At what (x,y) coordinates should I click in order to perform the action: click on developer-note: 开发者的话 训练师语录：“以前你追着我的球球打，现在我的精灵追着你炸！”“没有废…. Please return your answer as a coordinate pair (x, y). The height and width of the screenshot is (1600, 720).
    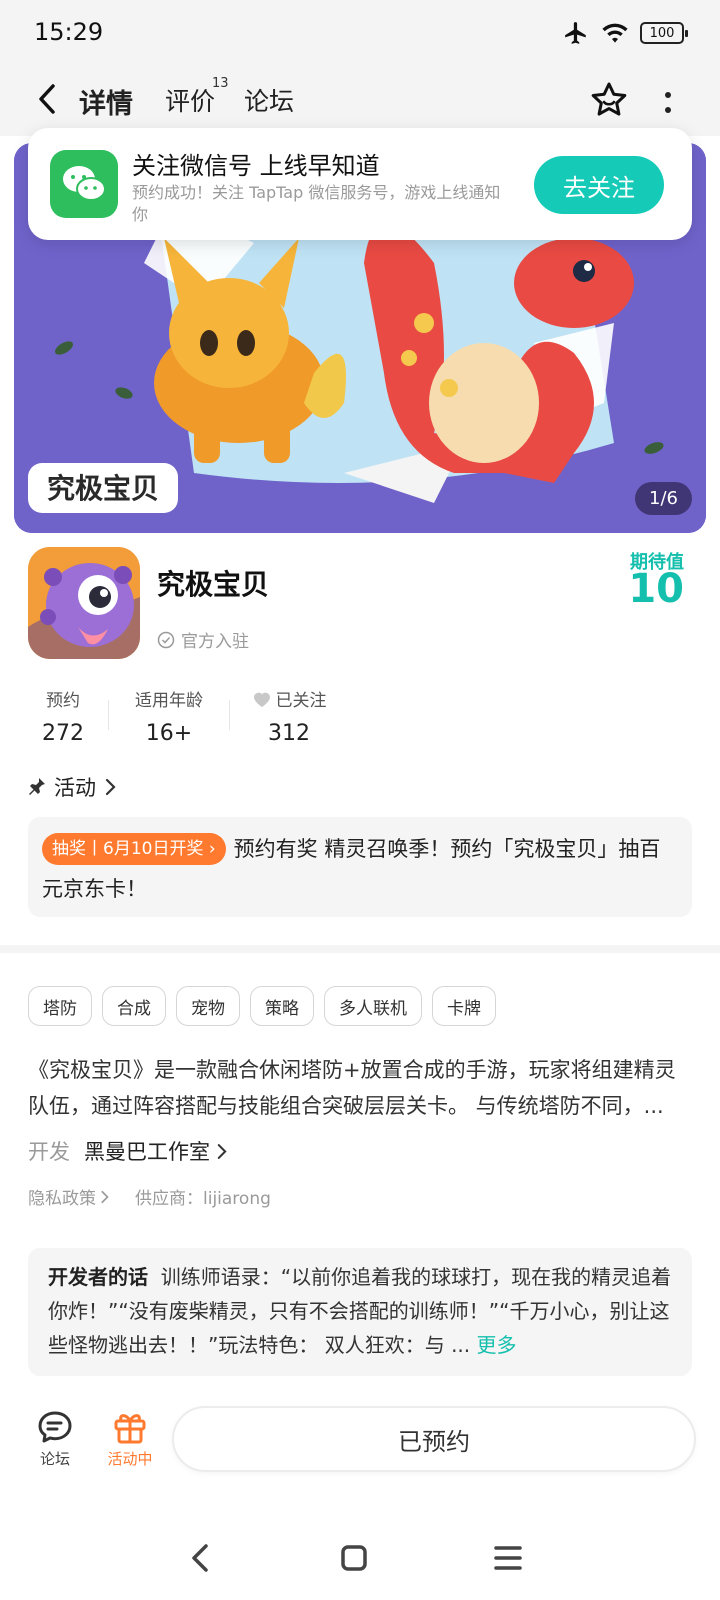
    Looking at the image, I should click on (360, 1312).